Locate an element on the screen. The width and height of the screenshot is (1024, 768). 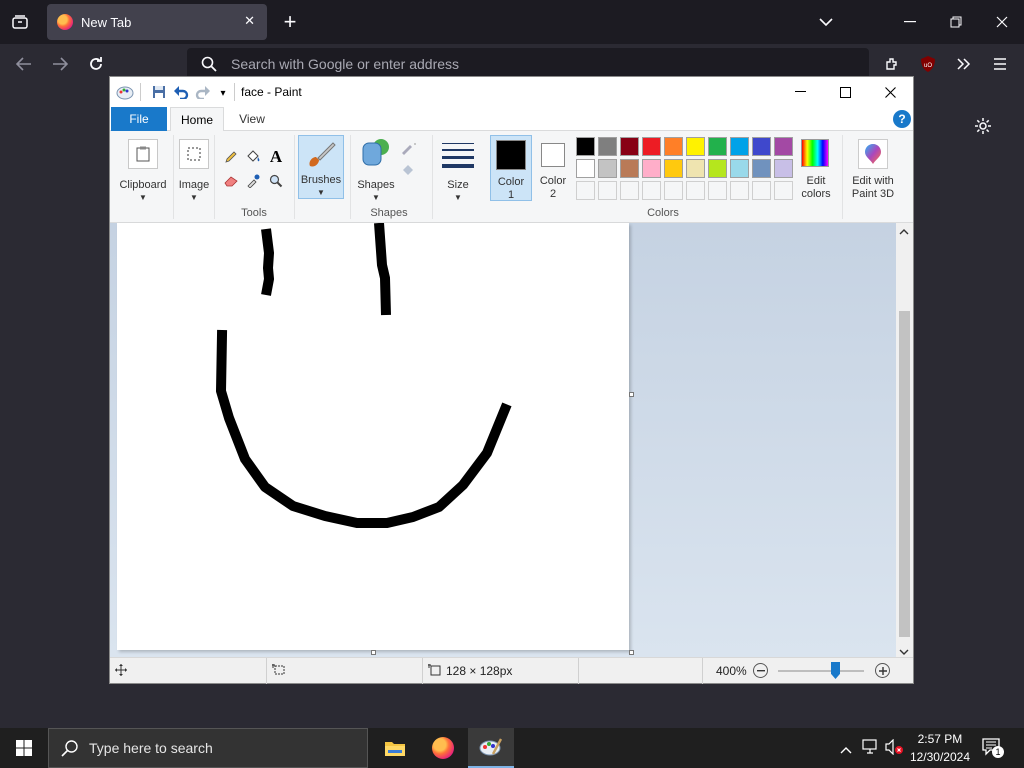
restore-browser-icon is located at coordinates (956, 22).